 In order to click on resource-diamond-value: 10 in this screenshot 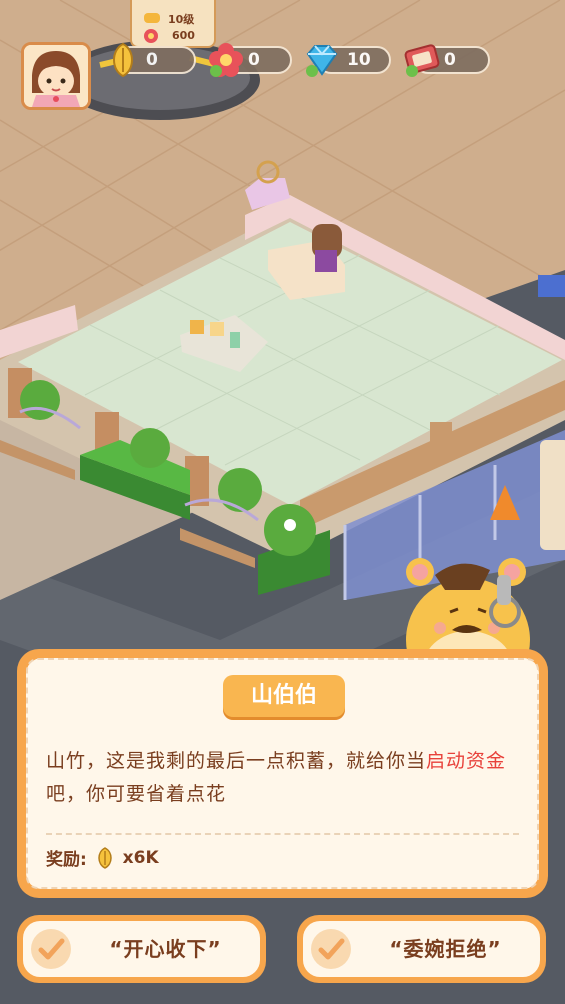, I will do `click(359, 60)`.